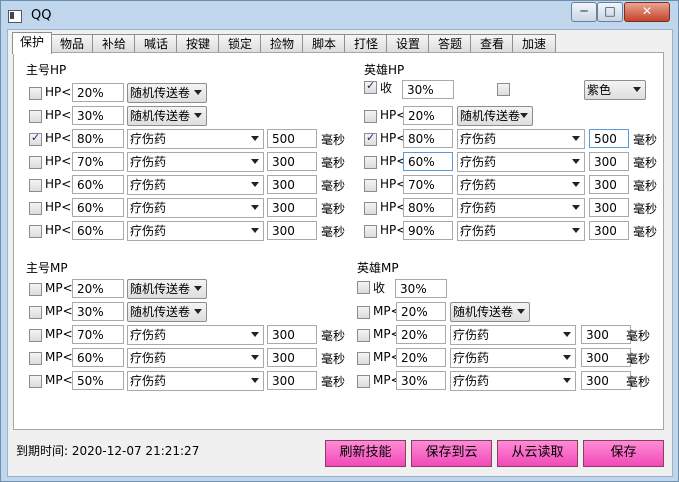 Image resolution: width=679 pixels, height=482 pixels. I want to click on main_hp-row-3-percent-input: 70%, so click(98, 161).